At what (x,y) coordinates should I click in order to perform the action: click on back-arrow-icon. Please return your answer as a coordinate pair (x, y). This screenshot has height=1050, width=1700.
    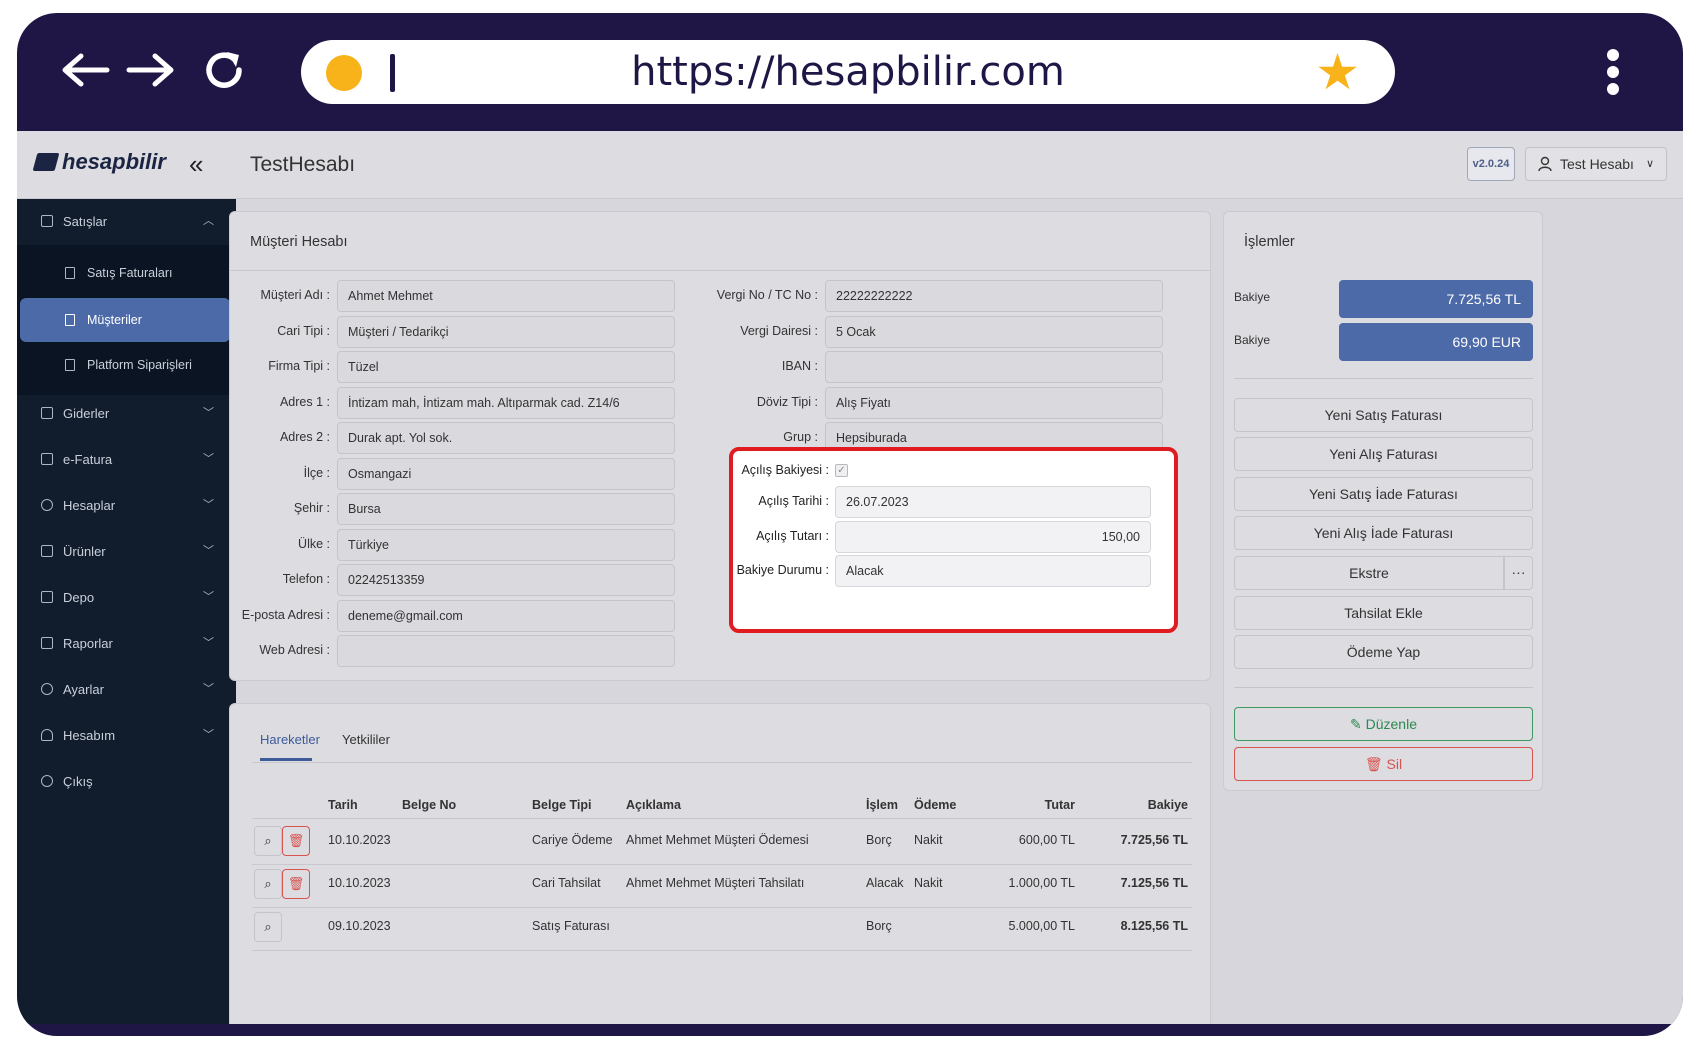
    Looking at the image, I should click on (85, 70).